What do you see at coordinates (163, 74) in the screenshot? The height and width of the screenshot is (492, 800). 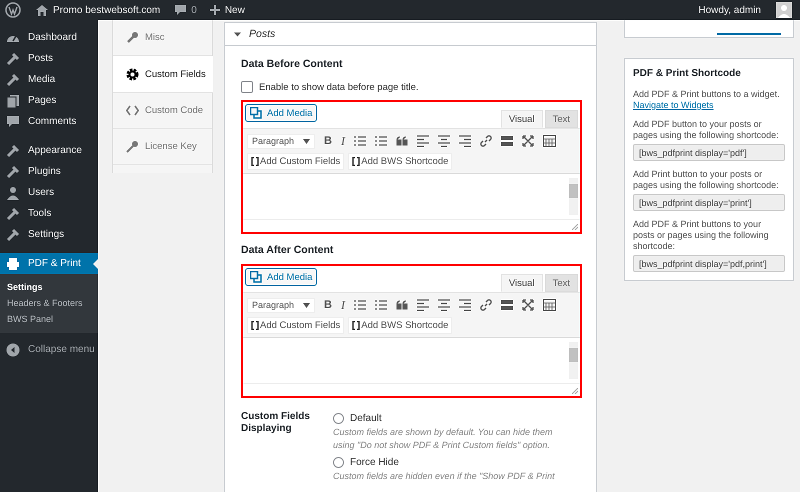 I see `settings-tab: Custom Fields` at bounding box center [163, 74].